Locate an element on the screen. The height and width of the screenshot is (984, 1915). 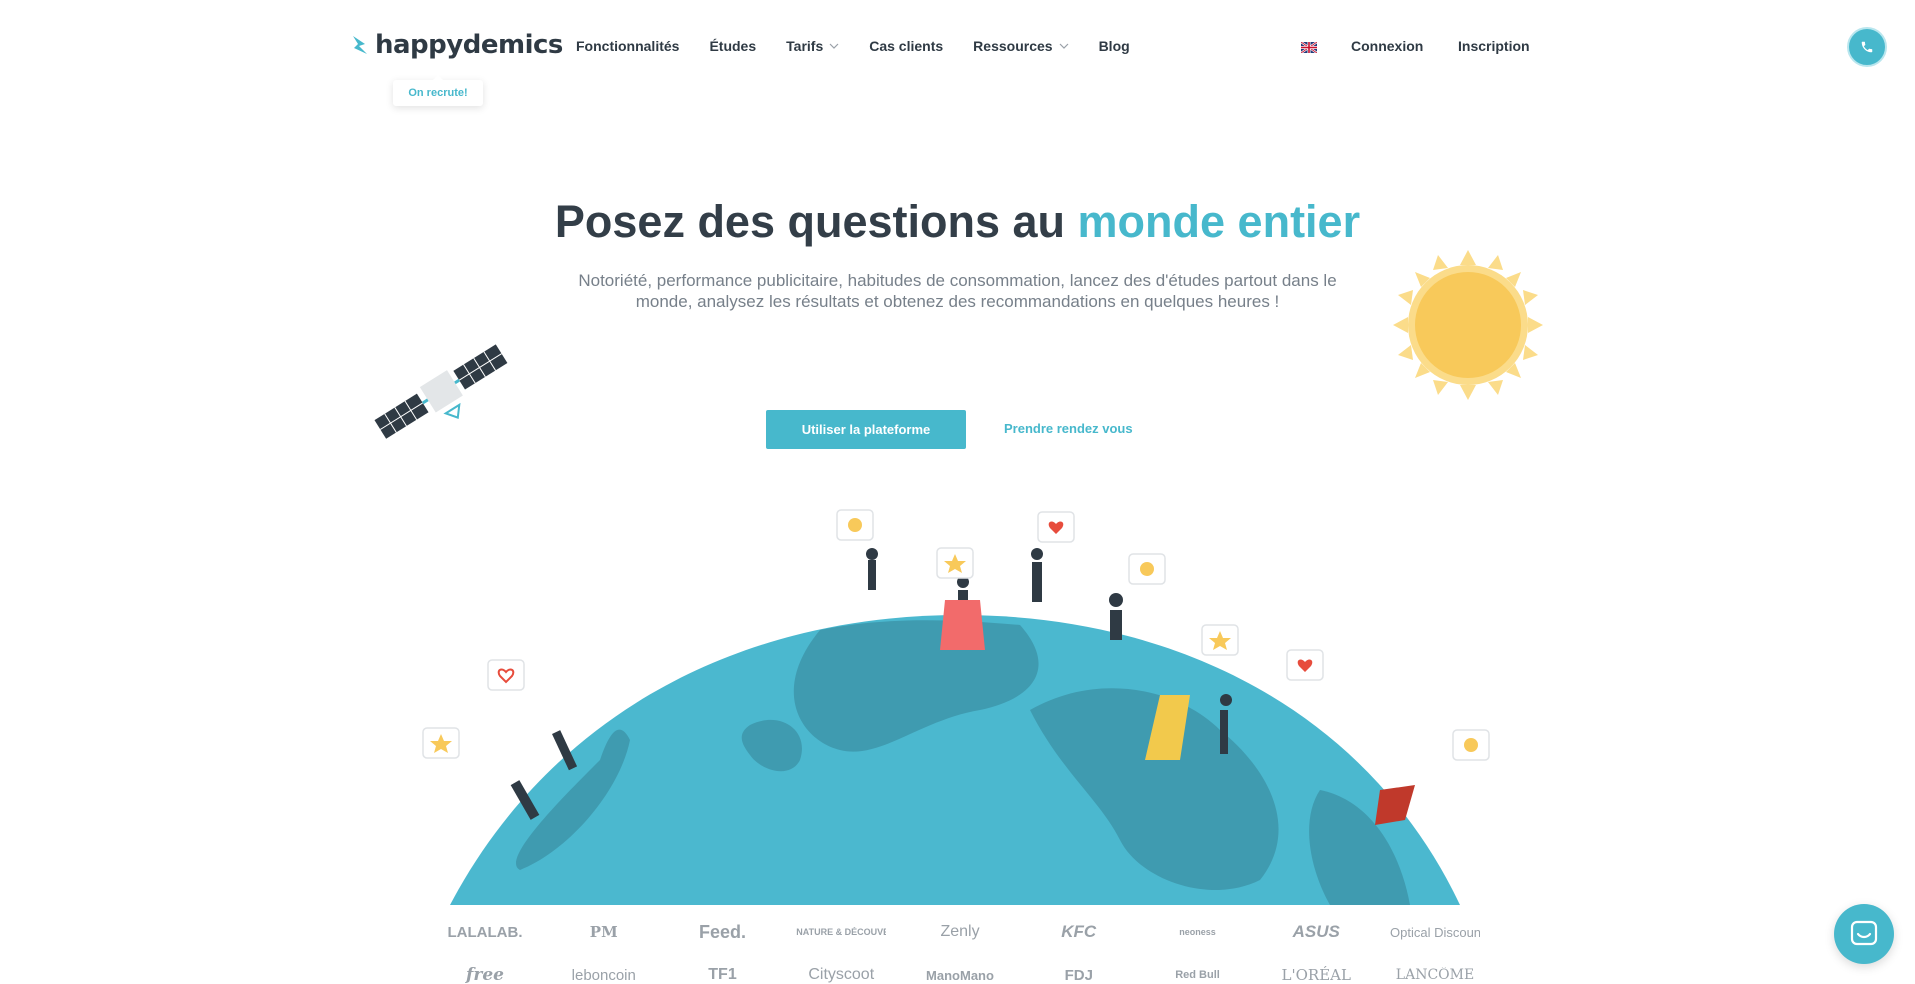
client-logo: free is located at coordinates (485, 974).